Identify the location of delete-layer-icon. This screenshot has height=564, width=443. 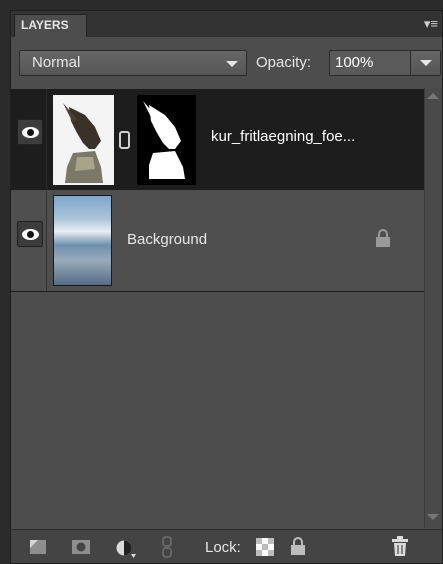
(400, 546).